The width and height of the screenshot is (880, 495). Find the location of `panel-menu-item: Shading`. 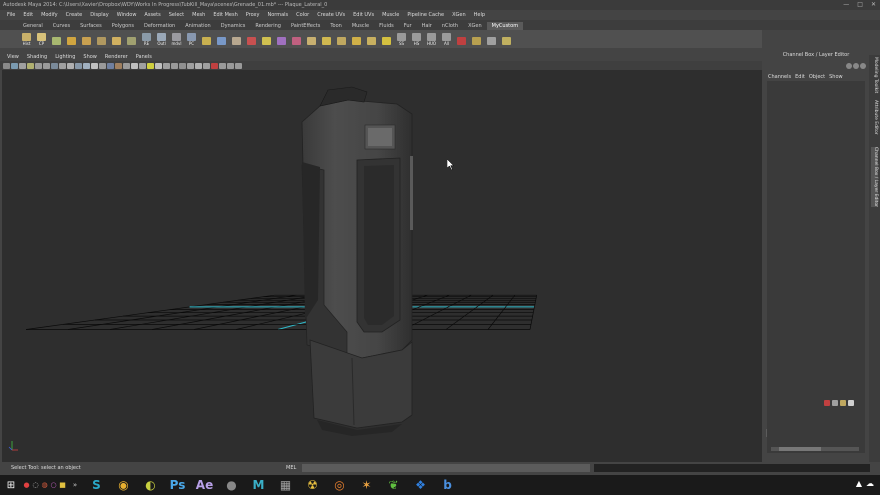

panel-menu-item: Shading is located at coordinates (37, 57).